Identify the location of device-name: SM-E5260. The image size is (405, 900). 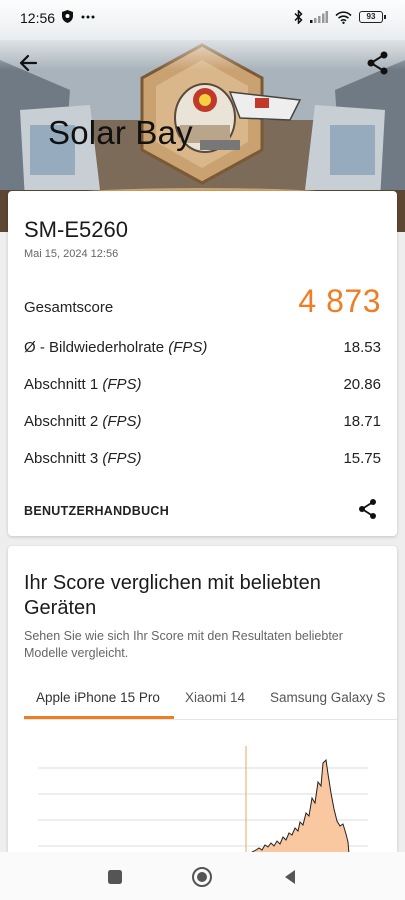
(76, 229).